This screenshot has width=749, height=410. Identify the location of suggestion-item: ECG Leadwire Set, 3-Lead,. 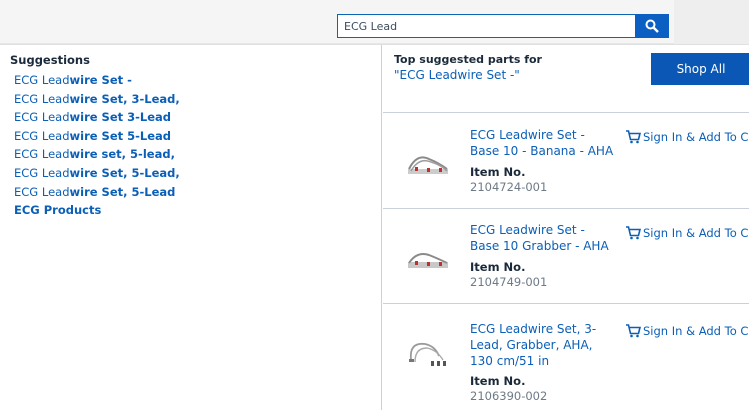
(97, 99).